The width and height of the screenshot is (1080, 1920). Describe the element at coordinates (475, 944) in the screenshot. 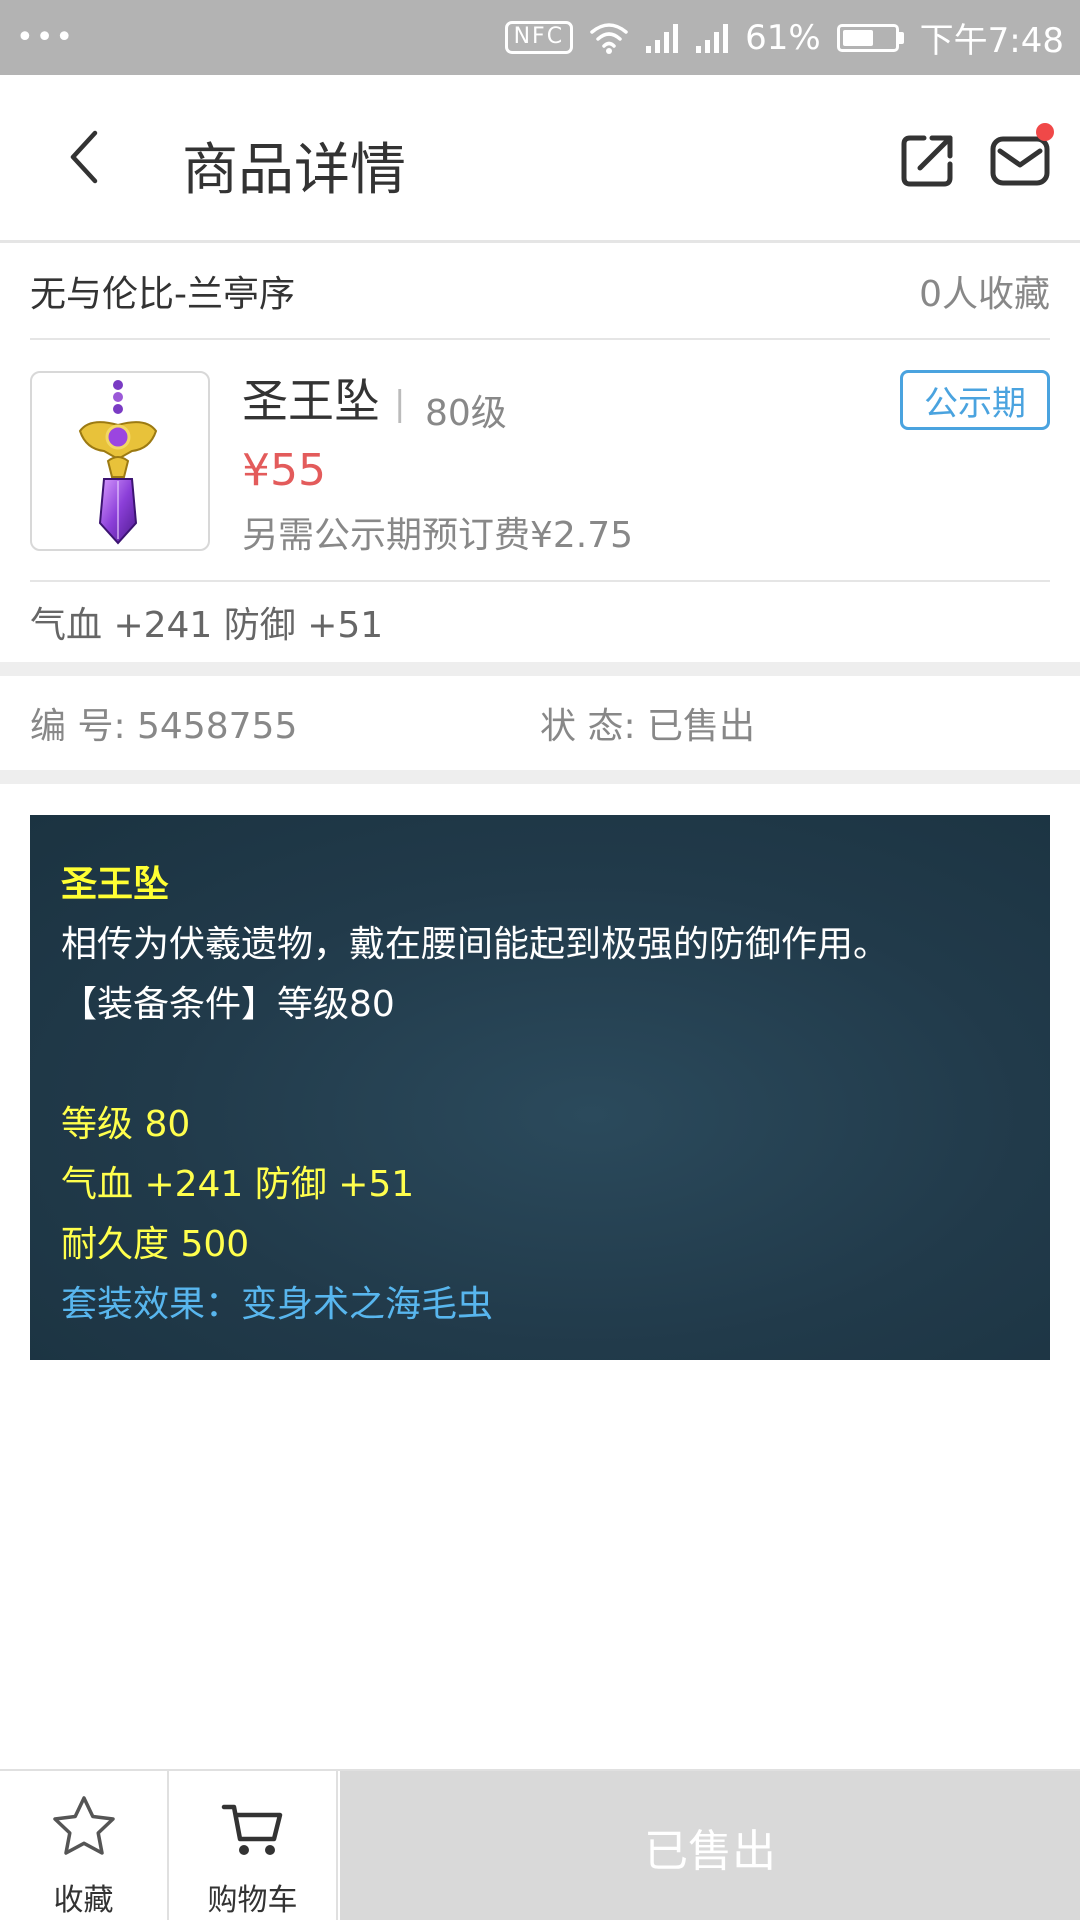

I see `detail-description: 相传为伏羲遗物，戴在腰间能起到极强的防御作用。` at that location.